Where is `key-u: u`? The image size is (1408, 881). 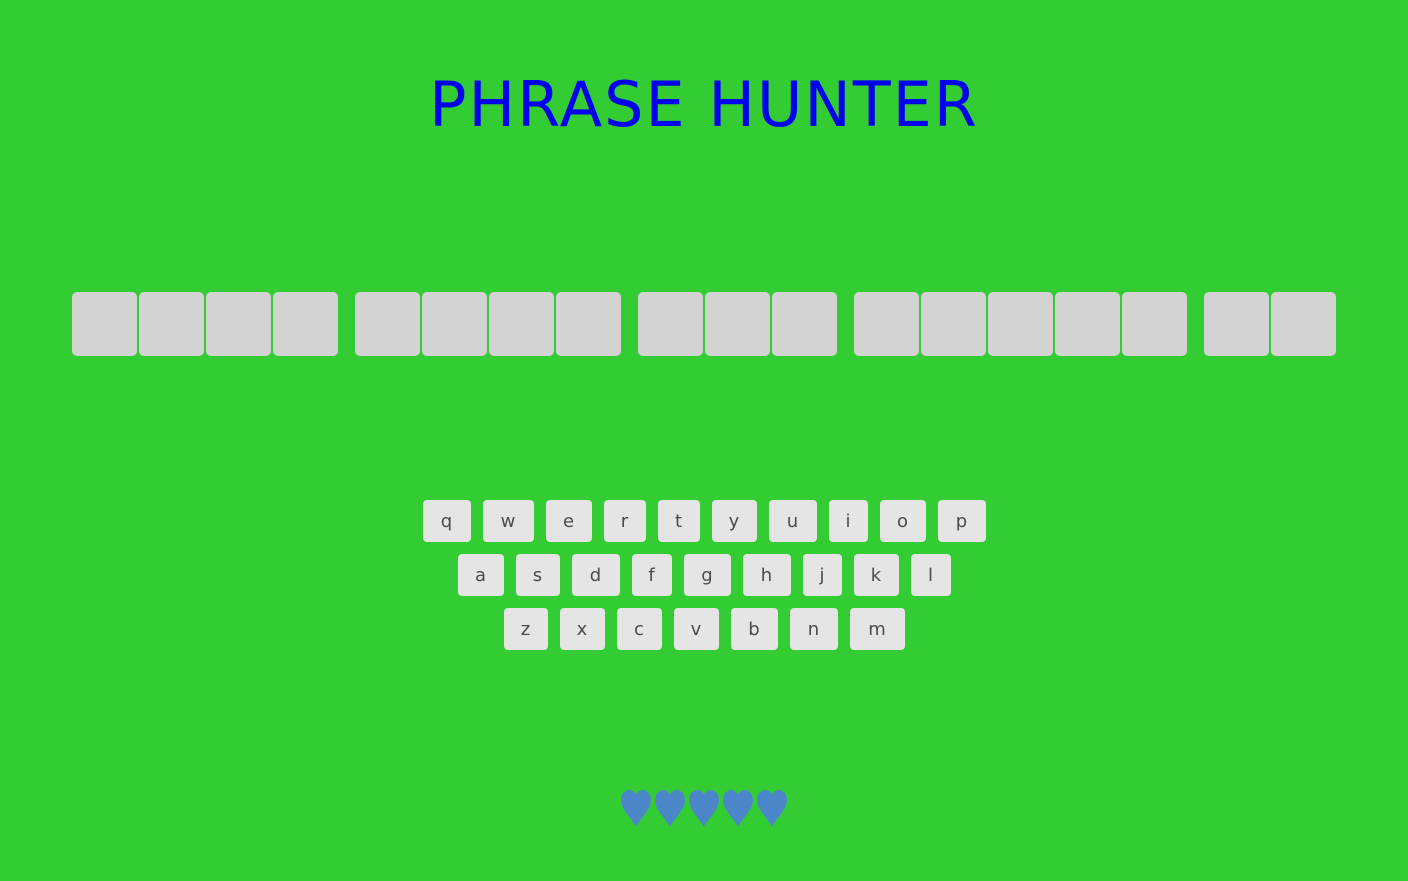 key-u: u is located at coordinates (792, 521).